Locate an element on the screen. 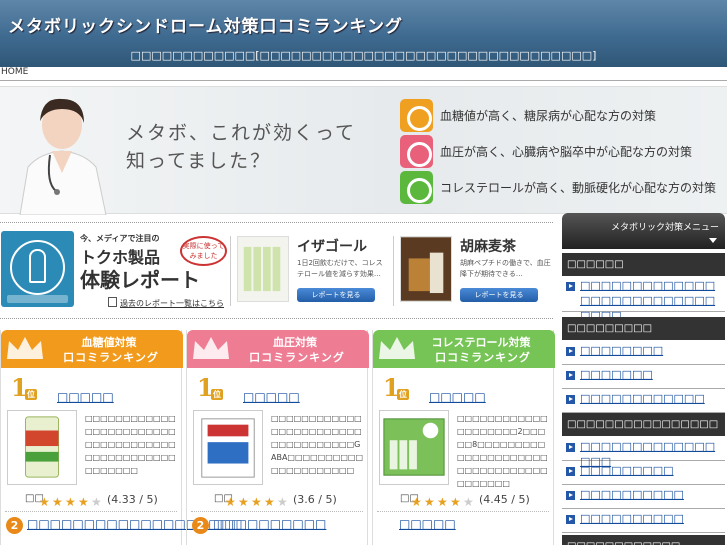  measure-label: コレステロールが高く、動脈硬化が心配な方の対策 is located at coordinates (578, 188).